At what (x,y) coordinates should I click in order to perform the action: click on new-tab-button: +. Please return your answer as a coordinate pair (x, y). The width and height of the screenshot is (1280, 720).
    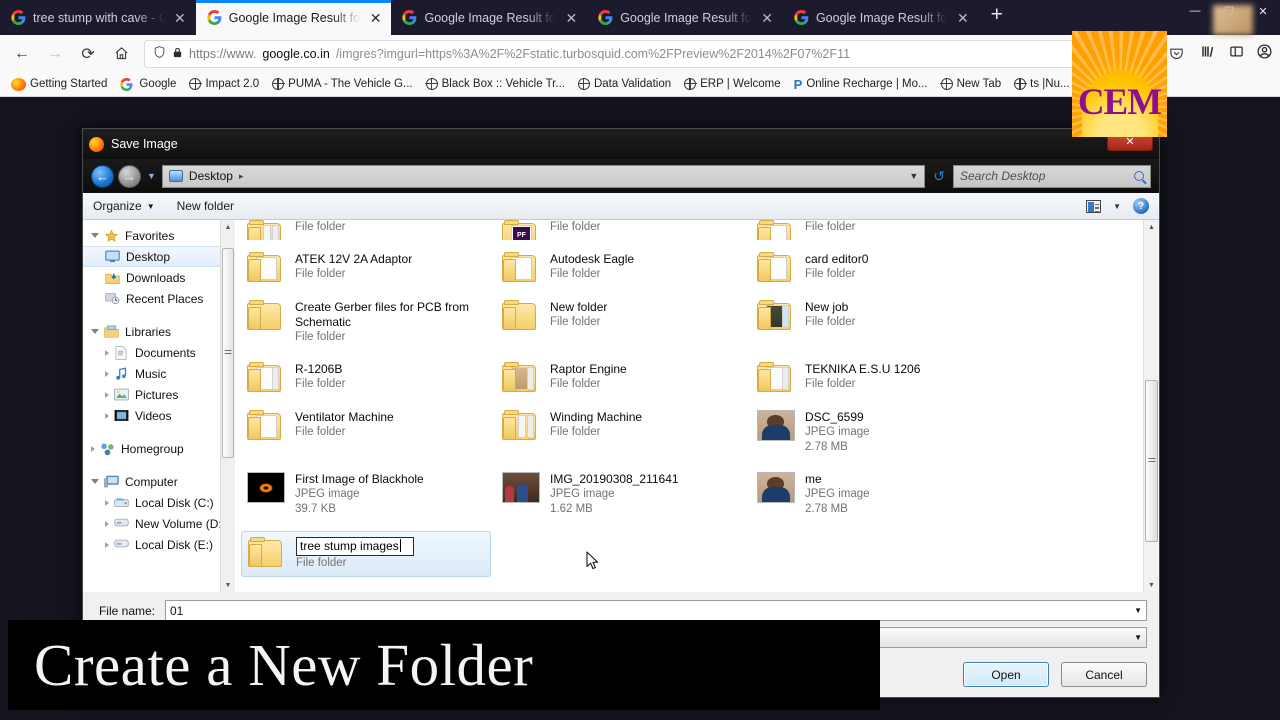
    Looking at the image, I should click on (996, 17).